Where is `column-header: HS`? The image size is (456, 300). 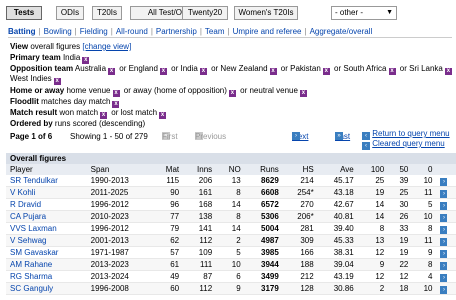 column-header: HS is located at coordinates (300, 169).